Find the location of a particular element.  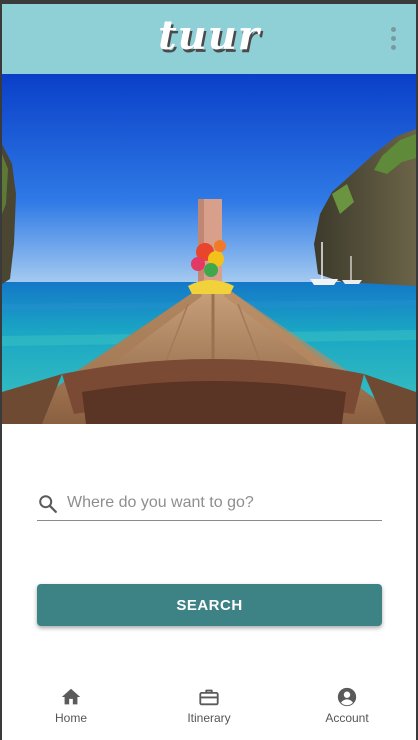

nav-item-home: Home is located at coordinates (71, 711).